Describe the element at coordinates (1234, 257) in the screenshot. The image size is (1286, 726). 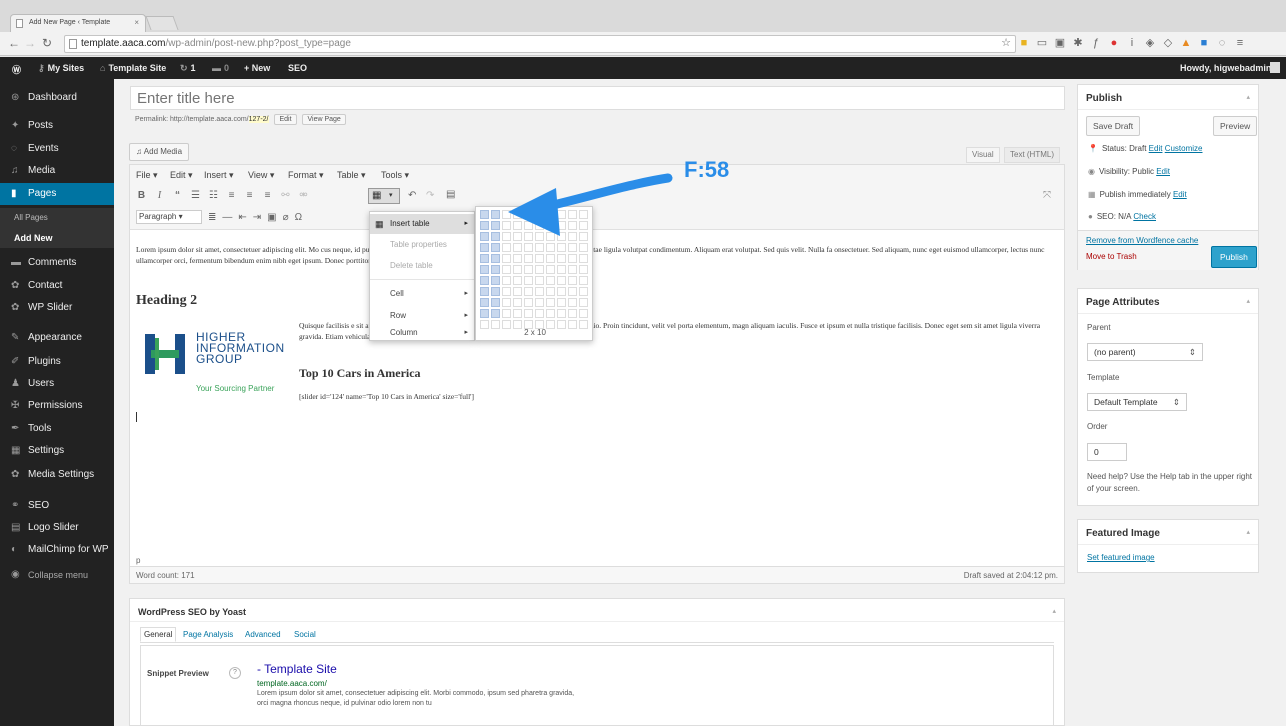
I see `publish-button: Publish` at that location.